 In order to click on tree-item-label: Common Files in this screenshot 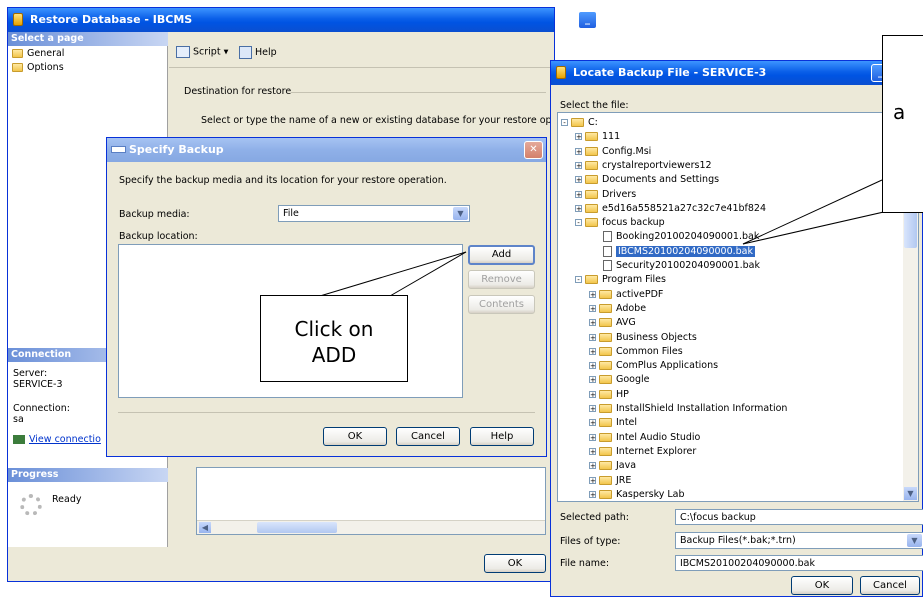, I will do `click(649, 351)`.